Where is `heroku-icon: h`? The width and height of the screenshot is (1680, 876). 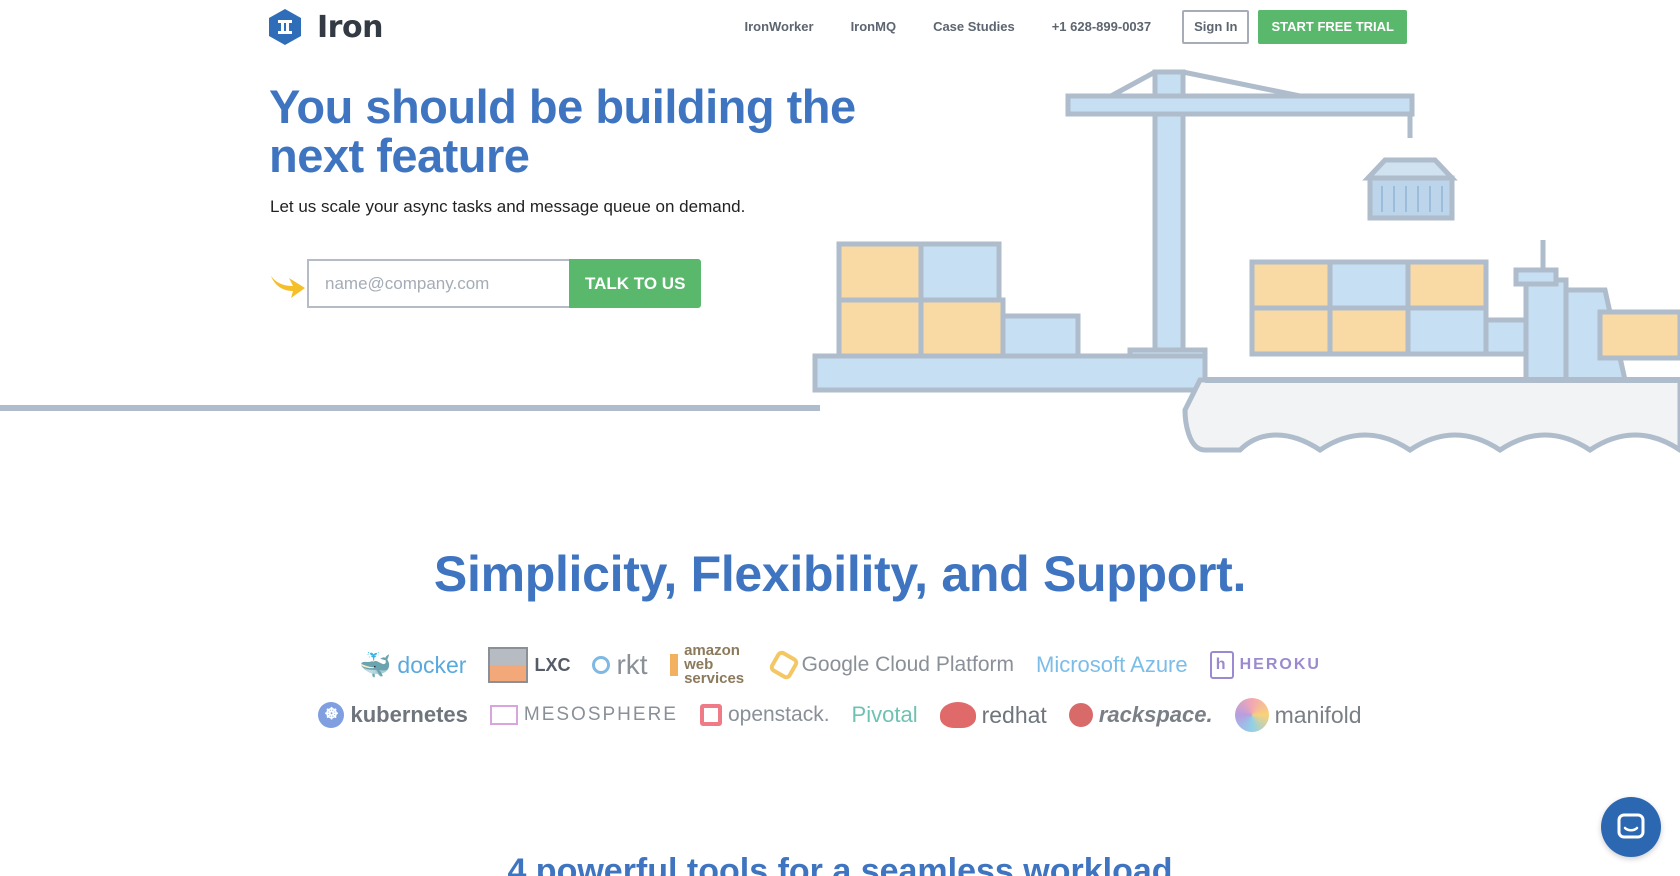
heroku-icon: h is located at coordinates (1221, 665).